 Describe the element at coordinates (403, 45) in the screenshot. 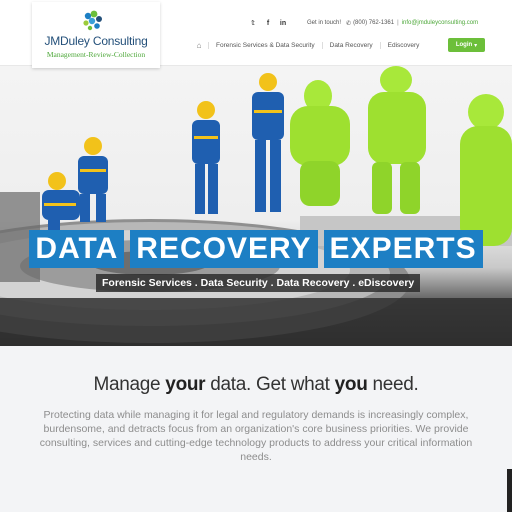

I see `nav-item-ediscovery: Ediscovery` at that location.